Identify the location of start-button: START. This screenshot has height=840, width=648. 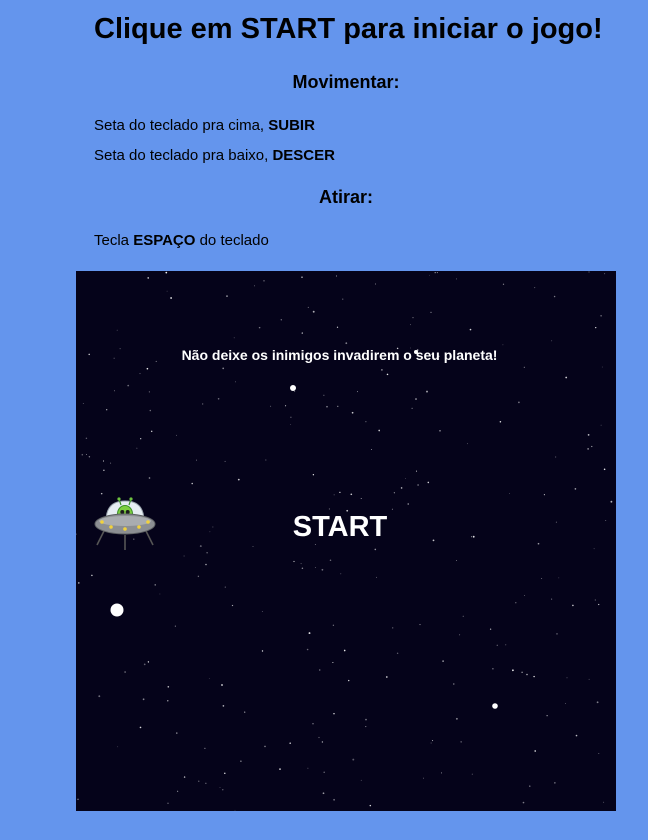
(340, 527).